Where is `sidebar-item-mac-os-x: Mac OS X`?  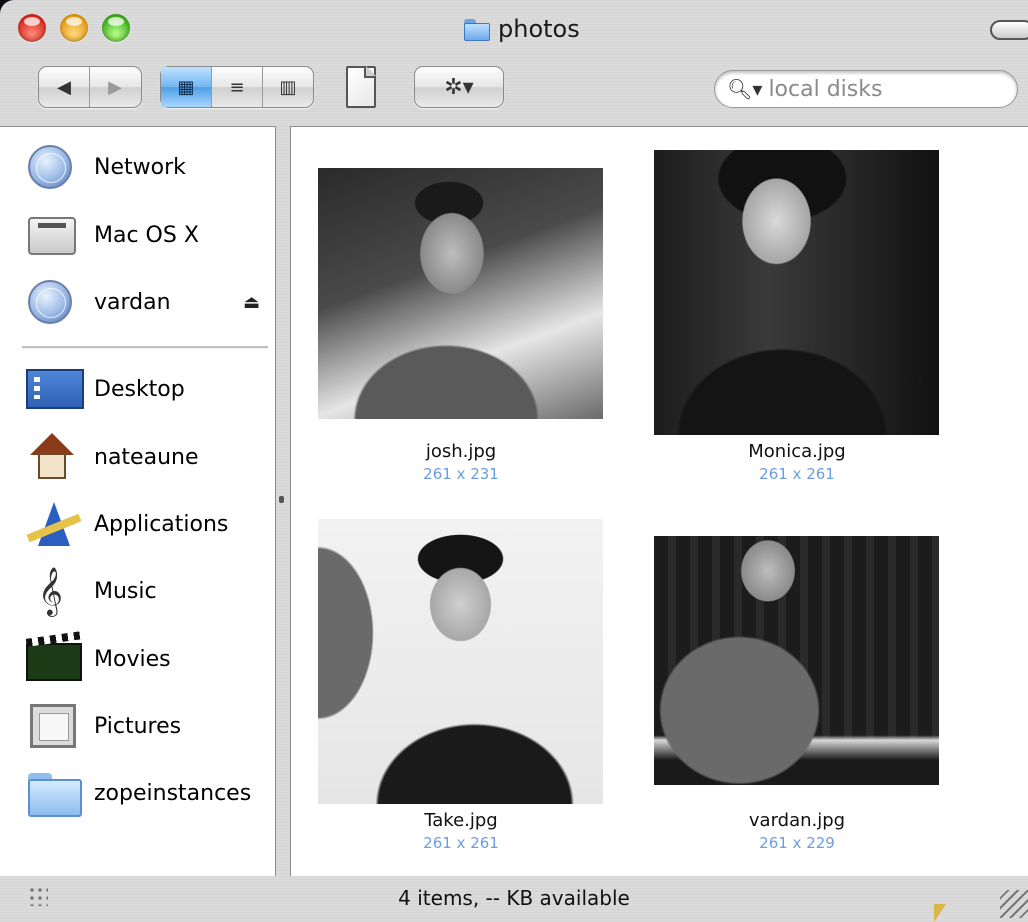 sidebar-item-mac-os-x: Mac OS X is located at coordinates (148, 235).